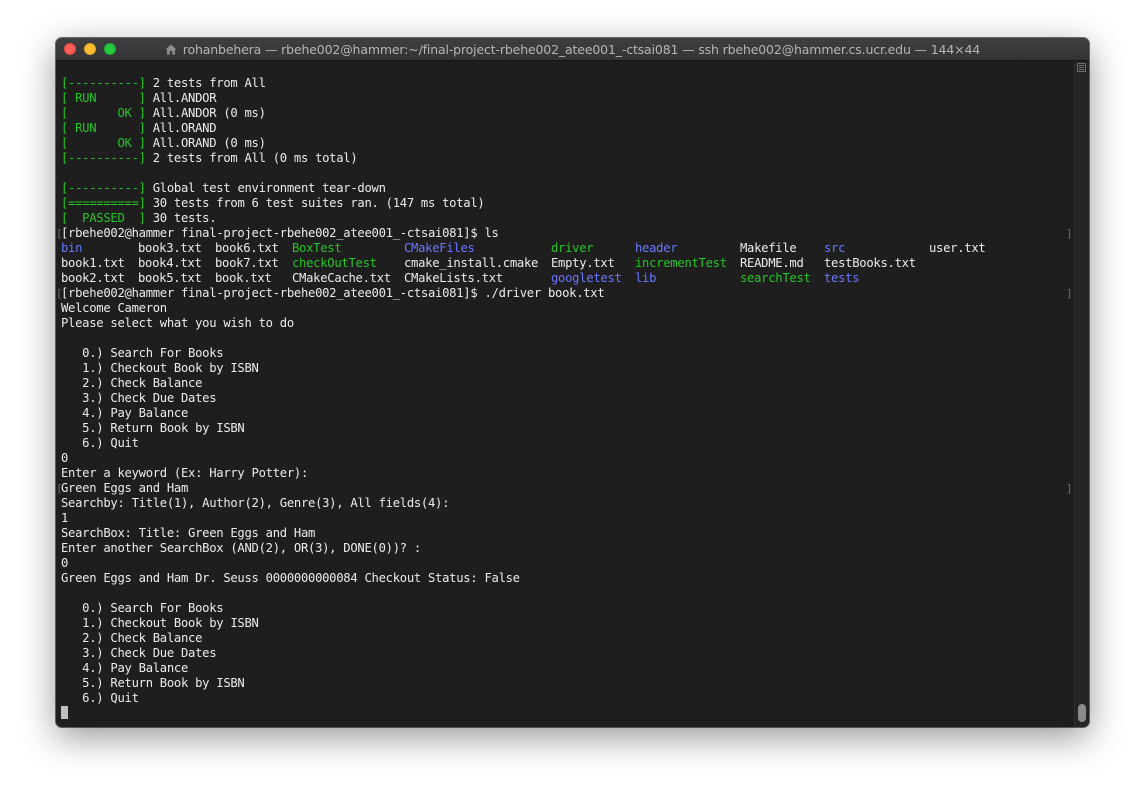  Describe the element at coordinates (184, 218) in the screenshot. I see `terminal-text: 30 tests.` at that location.